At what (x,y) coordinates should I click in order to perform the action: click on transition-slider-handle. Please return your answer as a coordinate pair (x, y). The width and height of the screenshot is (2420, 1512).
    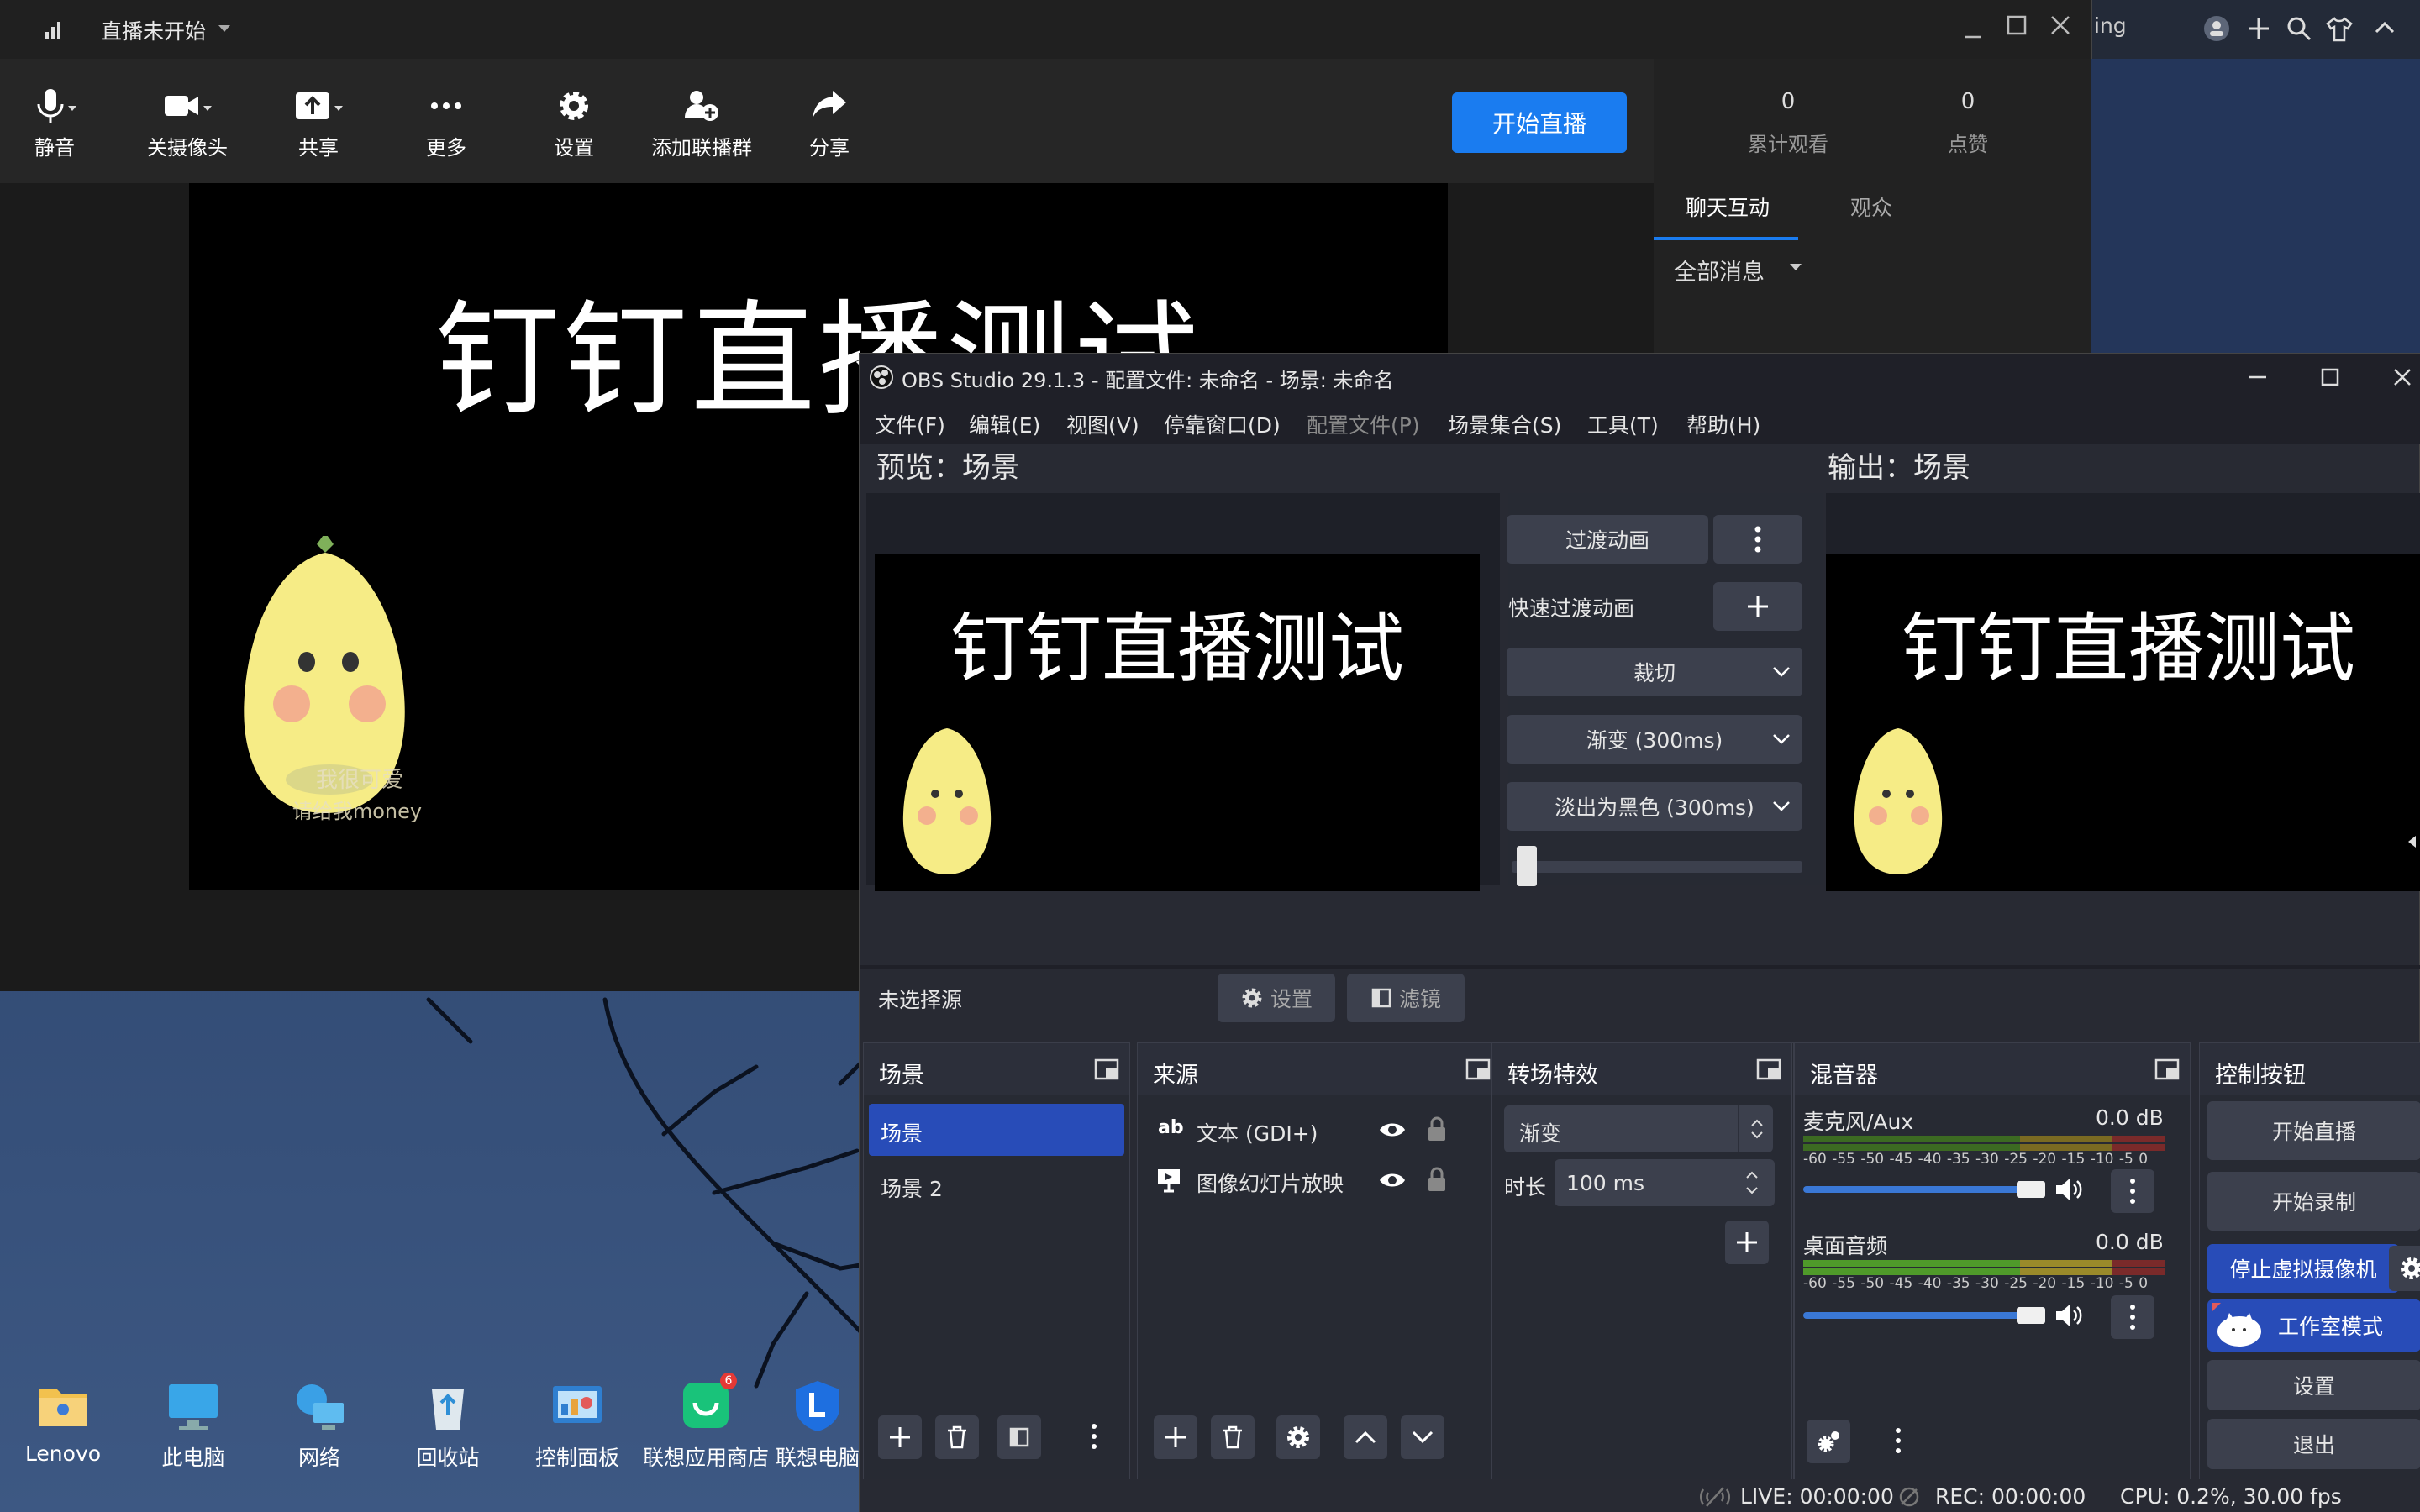
    Looking at the image, I should click on (1528, 866).